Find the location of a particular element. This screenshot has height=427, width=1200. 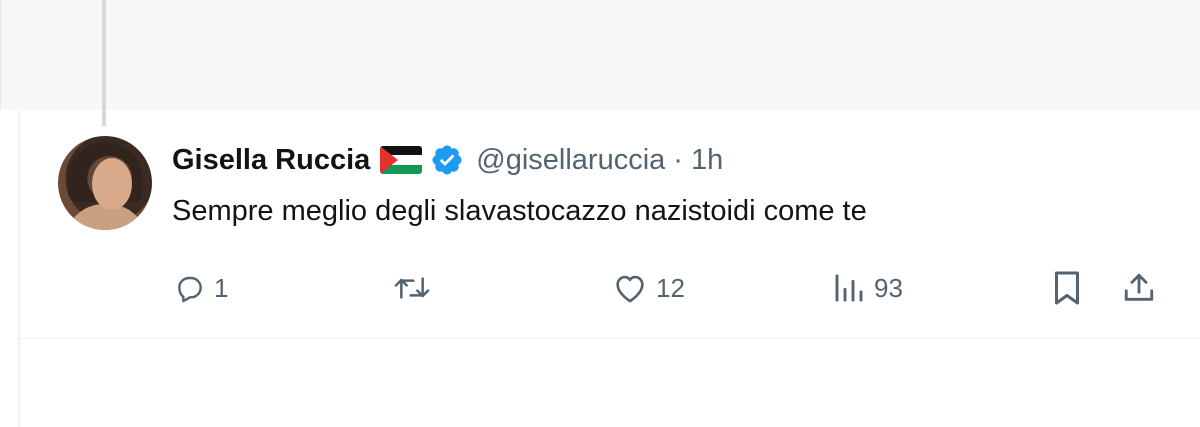

share-icon is located at coordinates (1139, 287).